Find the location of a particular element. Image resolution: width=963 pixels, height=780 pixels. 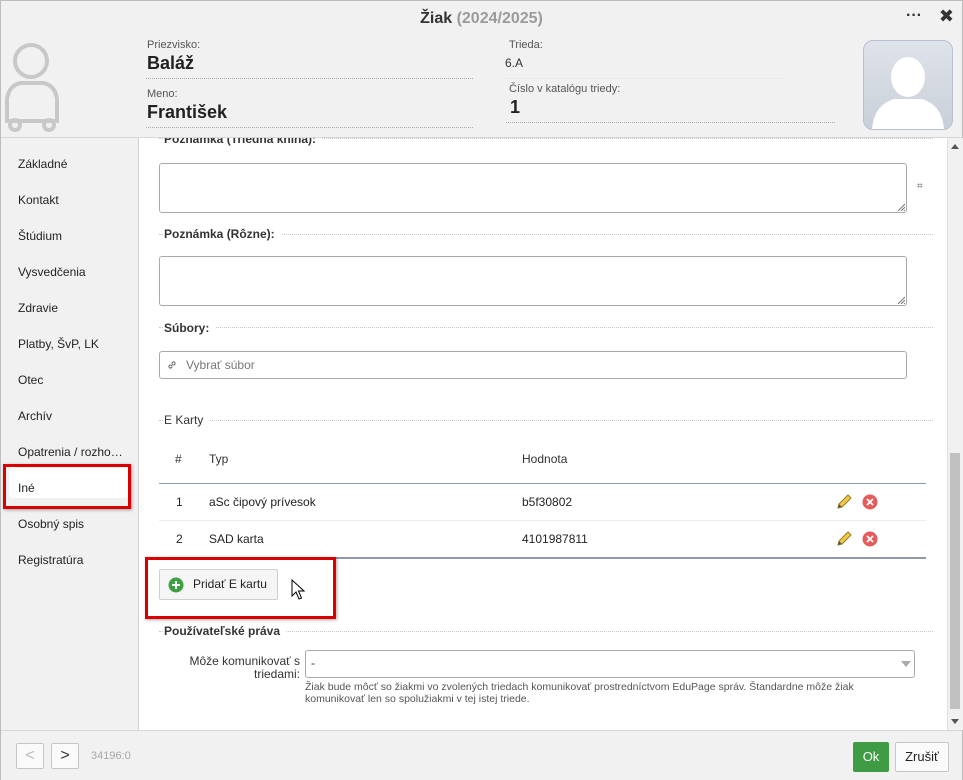

sidebar-item-kontakt: Kontakt is located at coordinates (38, 200).